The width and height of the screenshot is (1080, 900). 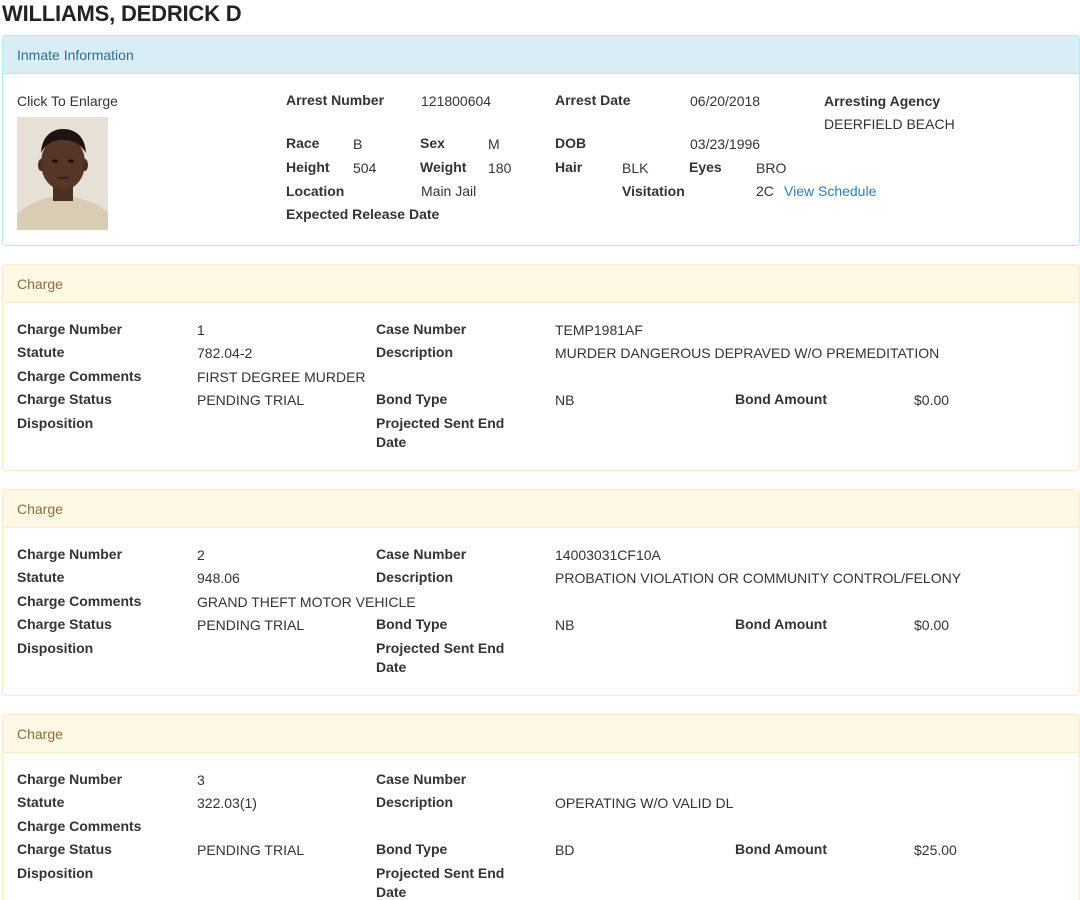 I want to click on arresting-agency-value: DEERFIELD BEACH, so click(x=889, y=124).